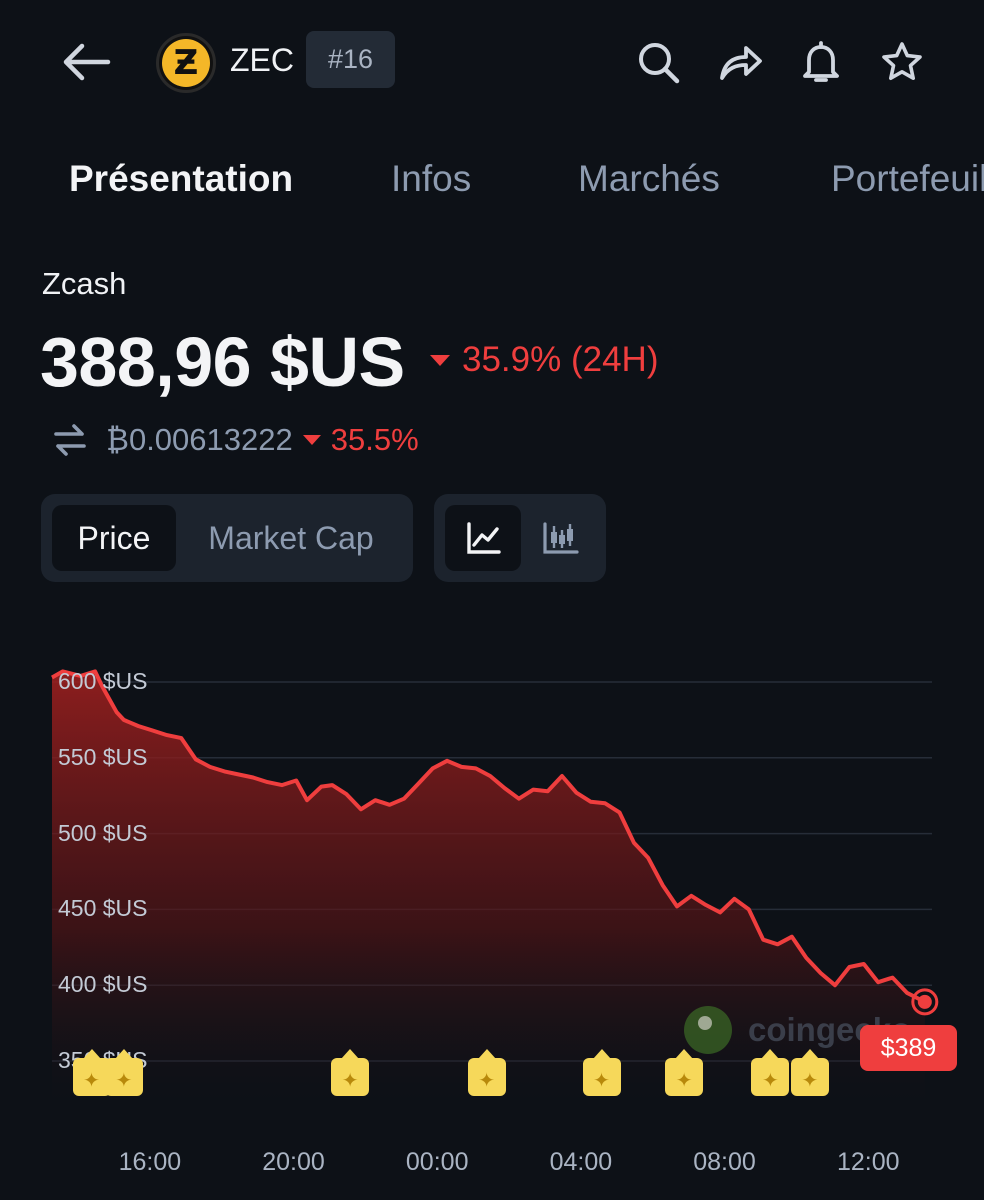 The width and height of the screenshot is (984, 1200). What do you see at coordinates (103, 908) in the screenshot?
I see `y-tick-label: 450 $US` at bounding box center [103, 908].